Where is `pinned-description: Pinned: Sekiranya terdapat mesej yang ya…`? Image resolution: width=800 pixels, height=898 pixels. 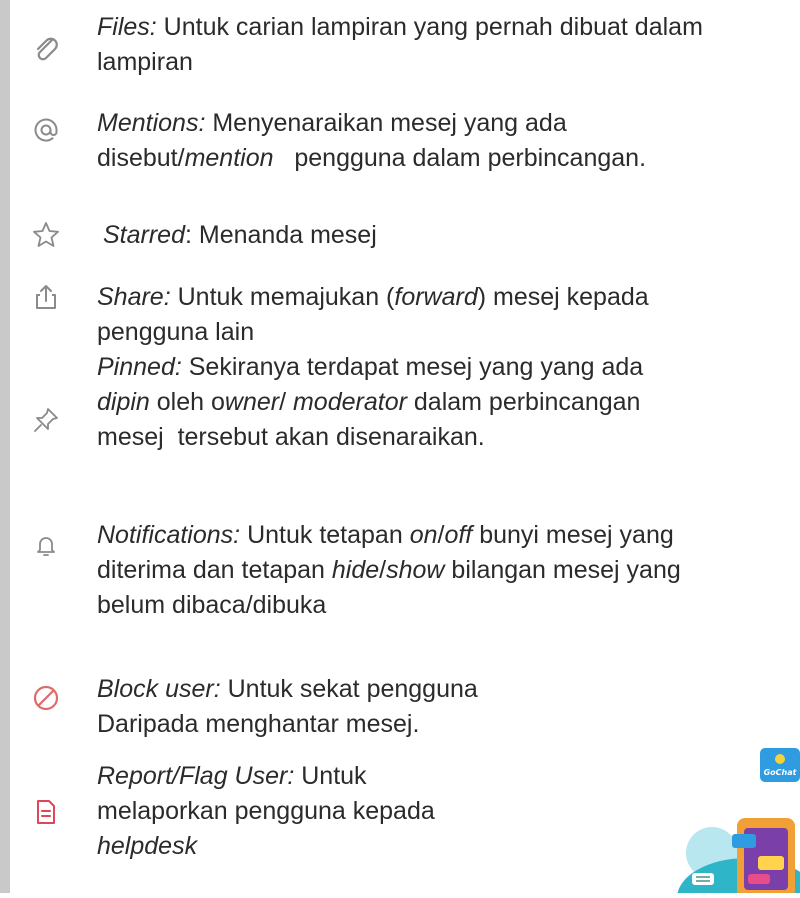
pinned-description: Pinned: Sekiranya terdapat mesej yang ya… is located at coordinates (370, 402).